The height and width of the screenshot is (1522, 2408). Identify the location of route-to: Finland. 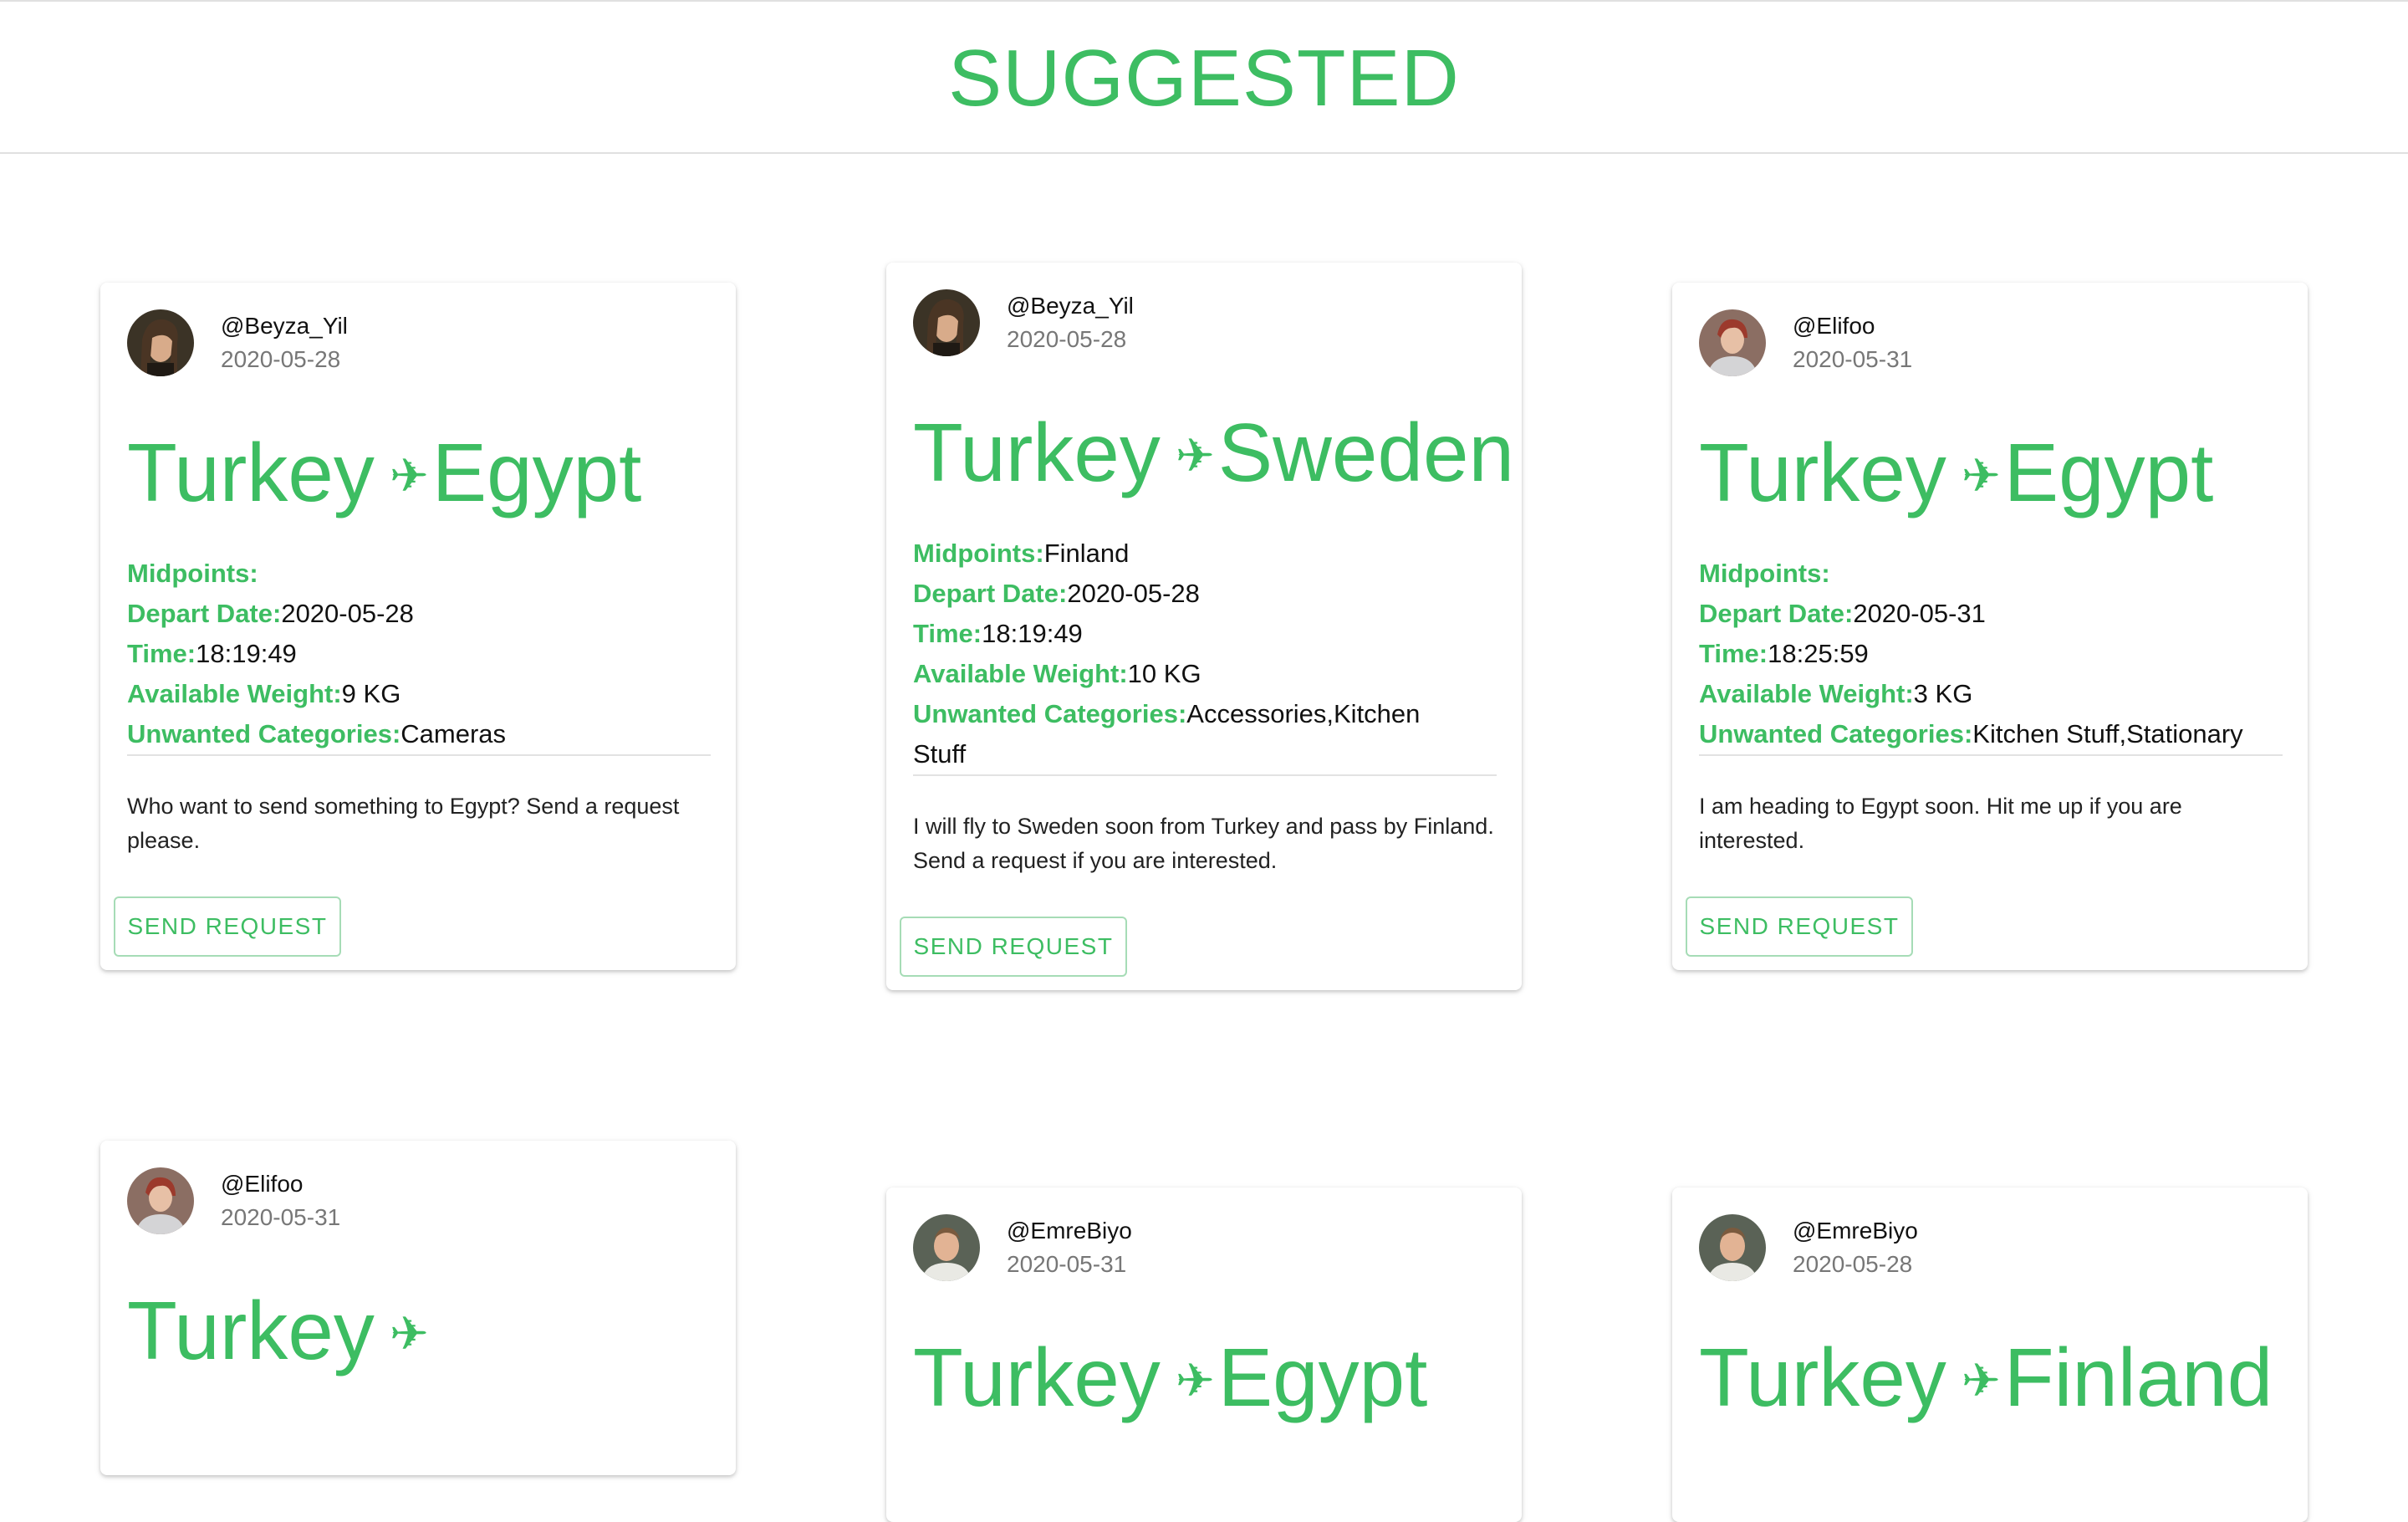
(2138, 1377).